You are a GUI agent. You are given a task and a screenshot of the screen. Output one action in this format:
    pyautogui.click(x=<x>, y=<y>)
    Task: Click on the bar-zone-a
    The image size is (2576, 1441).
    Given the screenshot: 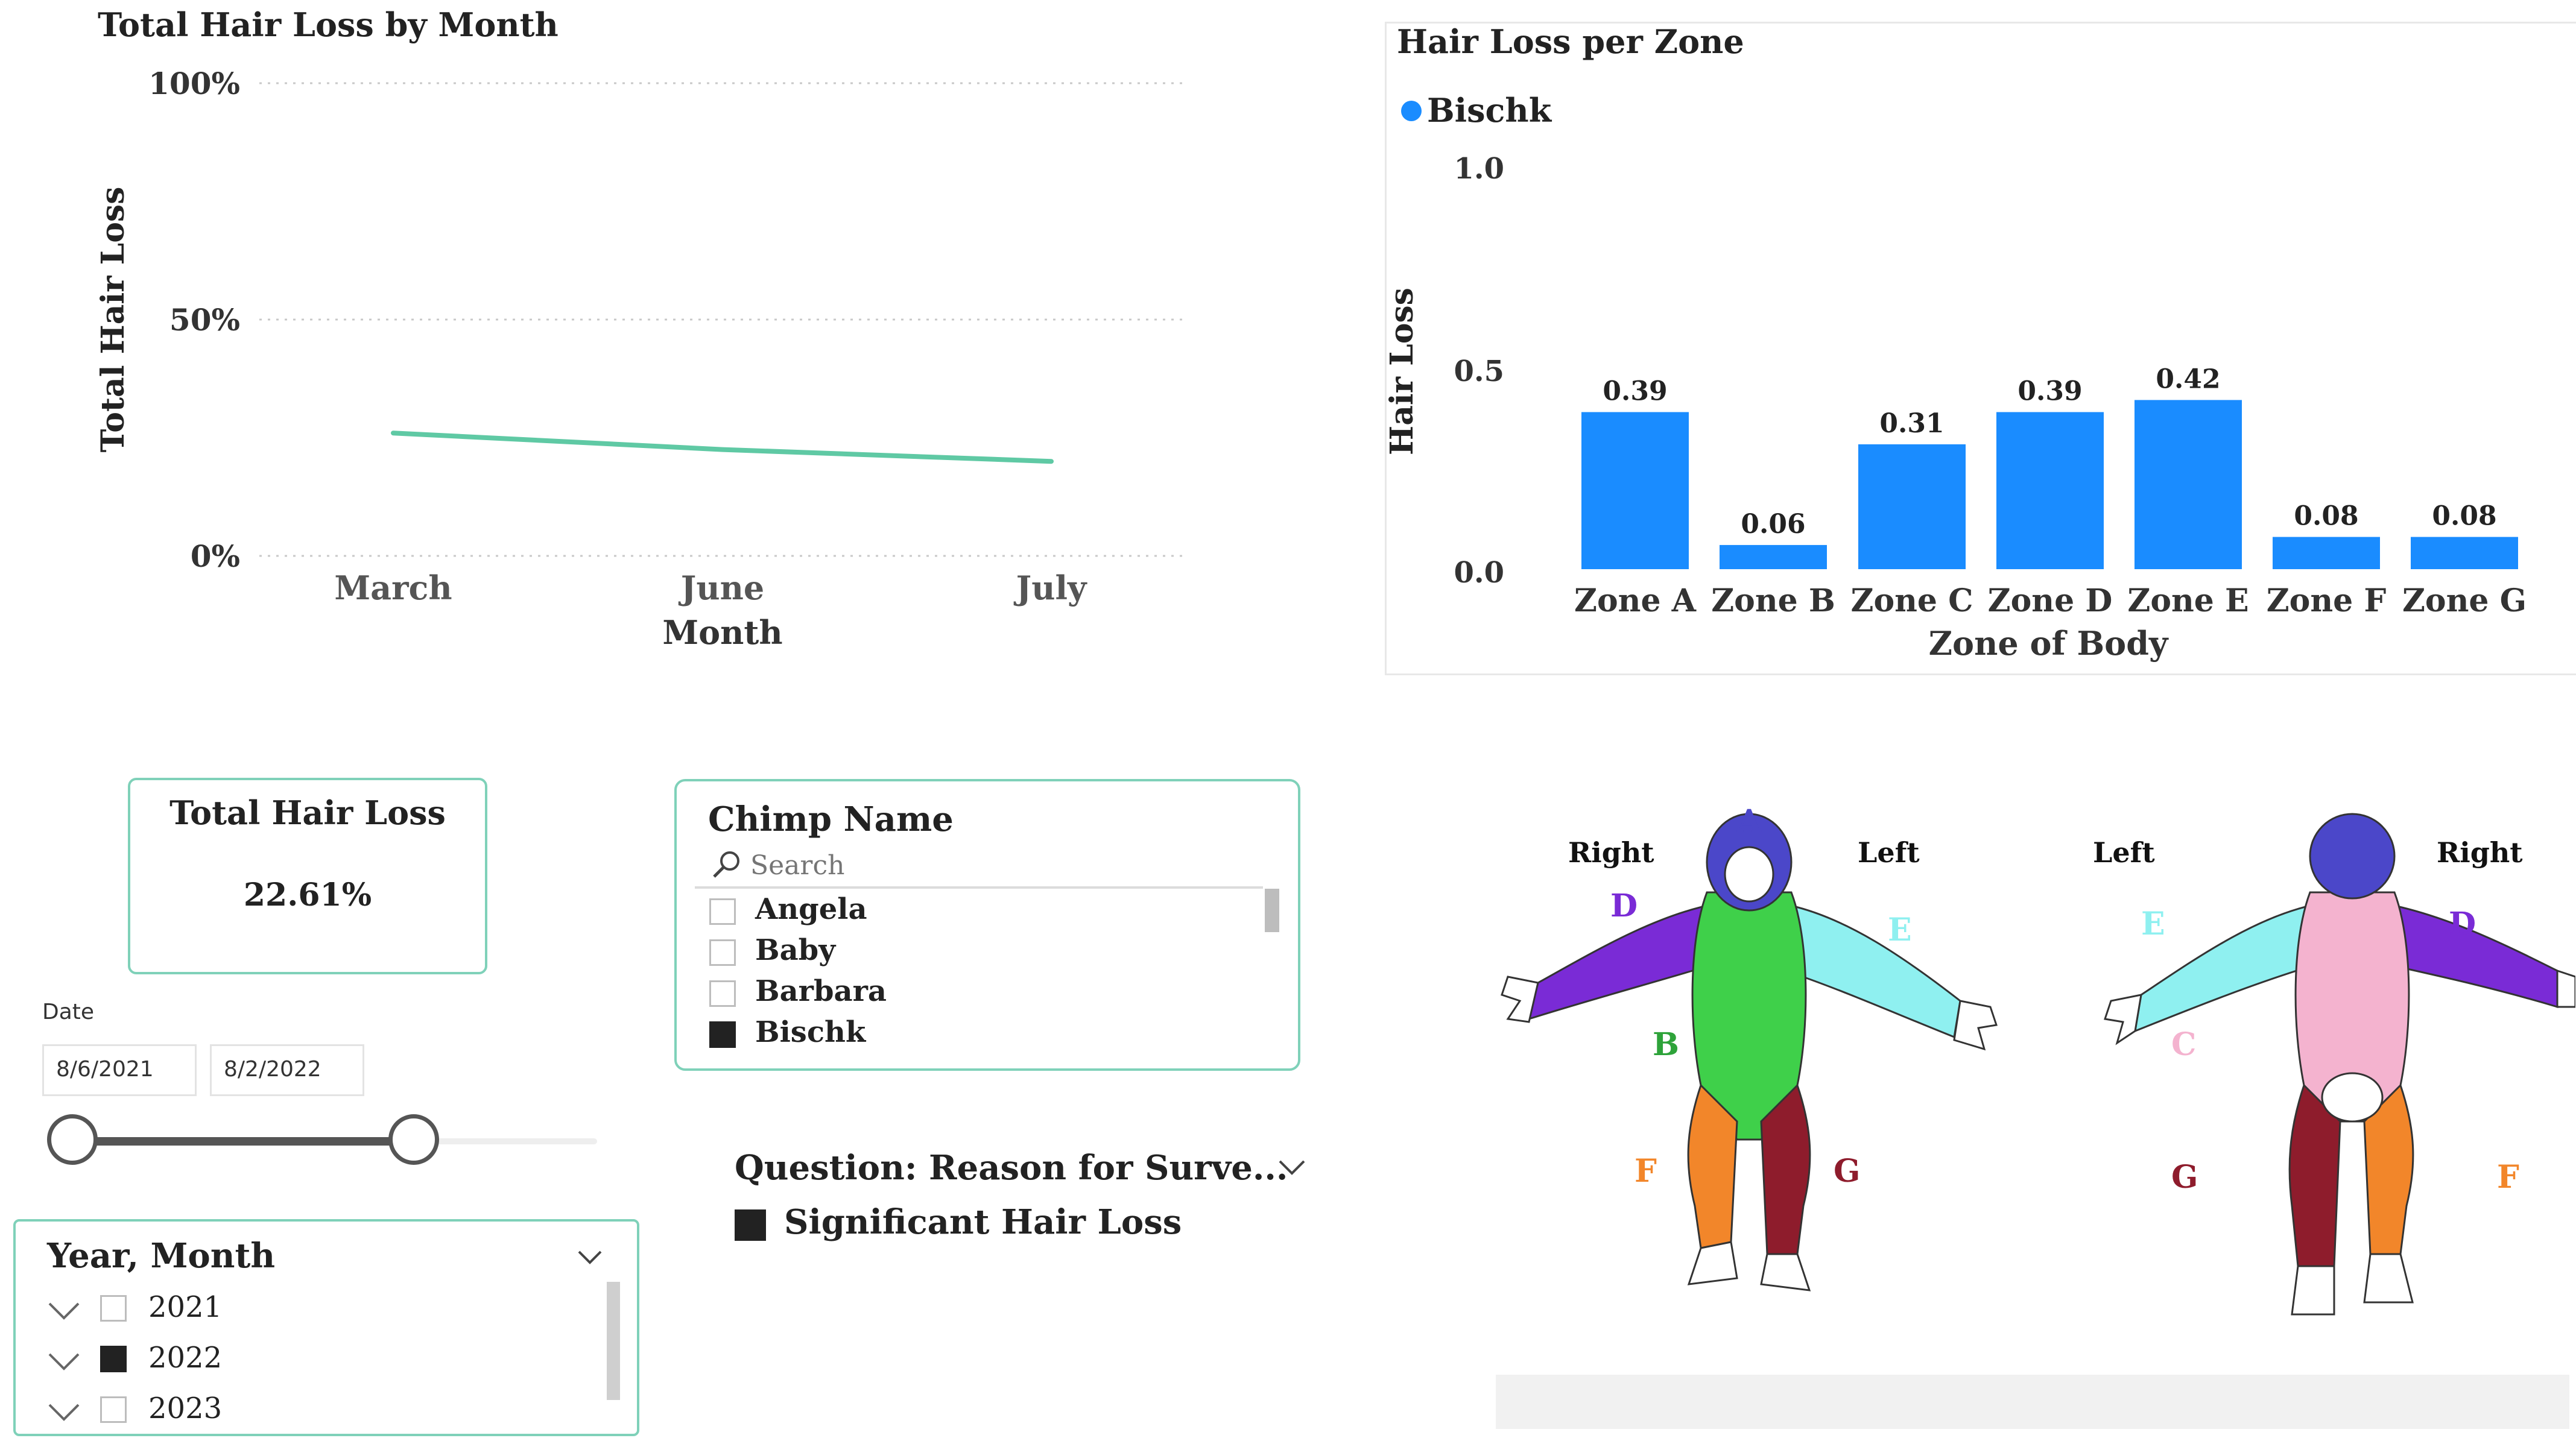 What is the action you would take?
    pyautogui.click(x=1635, y=490)
    